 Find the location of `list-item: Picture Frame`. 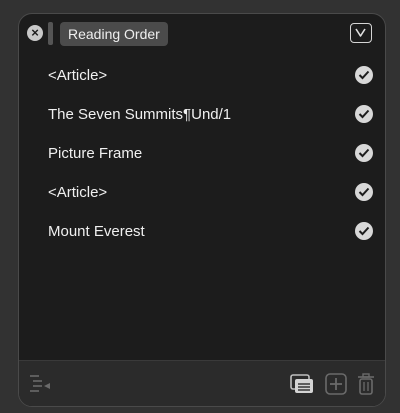

list-item: Picture Frame is located at coordinates (202, 153).